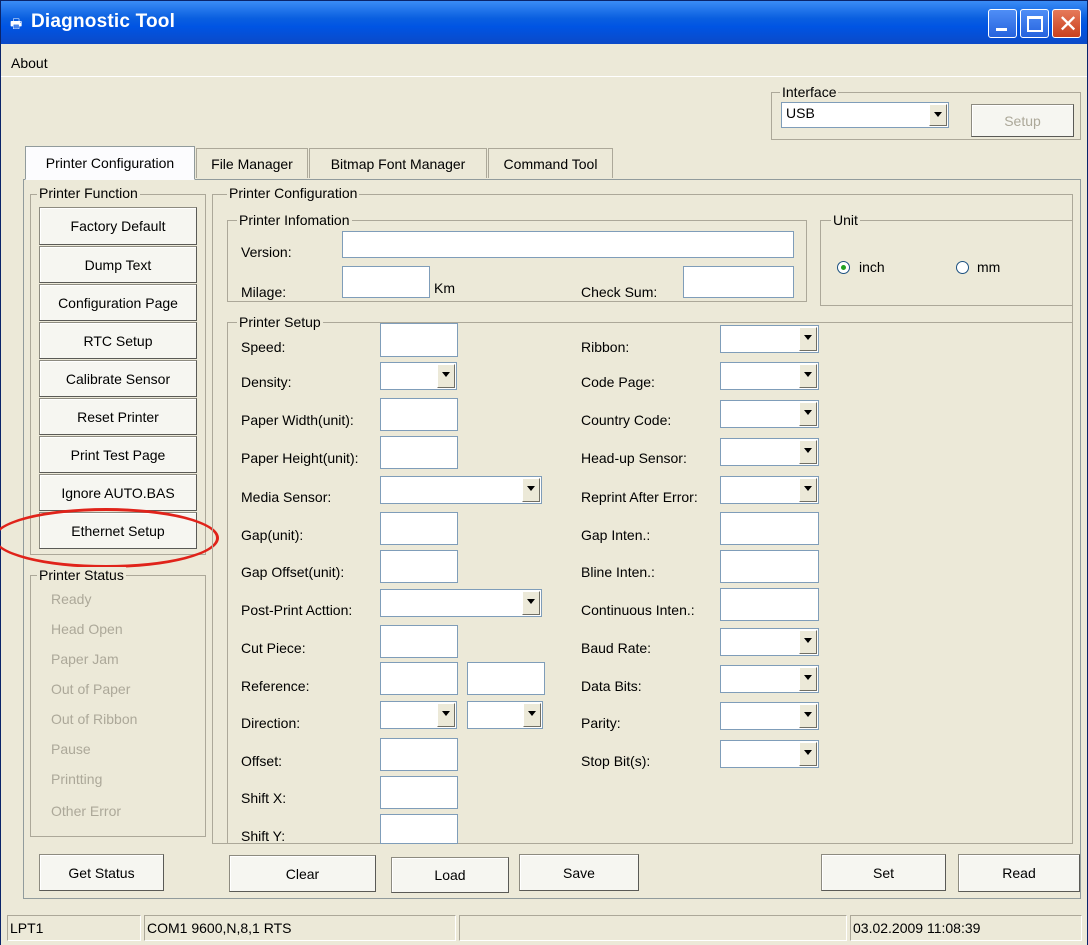 This screenshot has width=1088, height=945. I want to click on tab-file-manager: File Manager, so click(252, 163).